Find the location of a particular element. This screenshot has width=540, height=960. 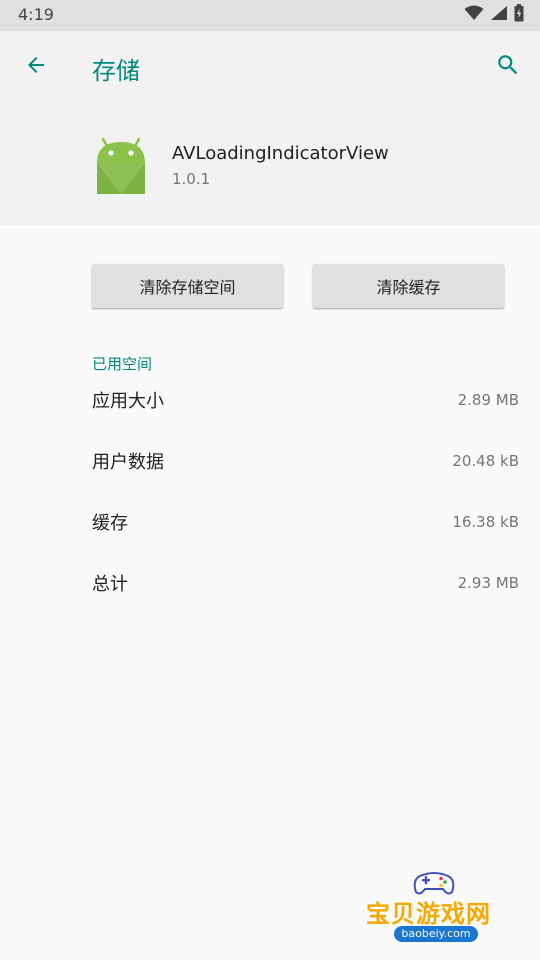

watermark-title: 宝贝游戏网 is located at coordinates (428, 914).